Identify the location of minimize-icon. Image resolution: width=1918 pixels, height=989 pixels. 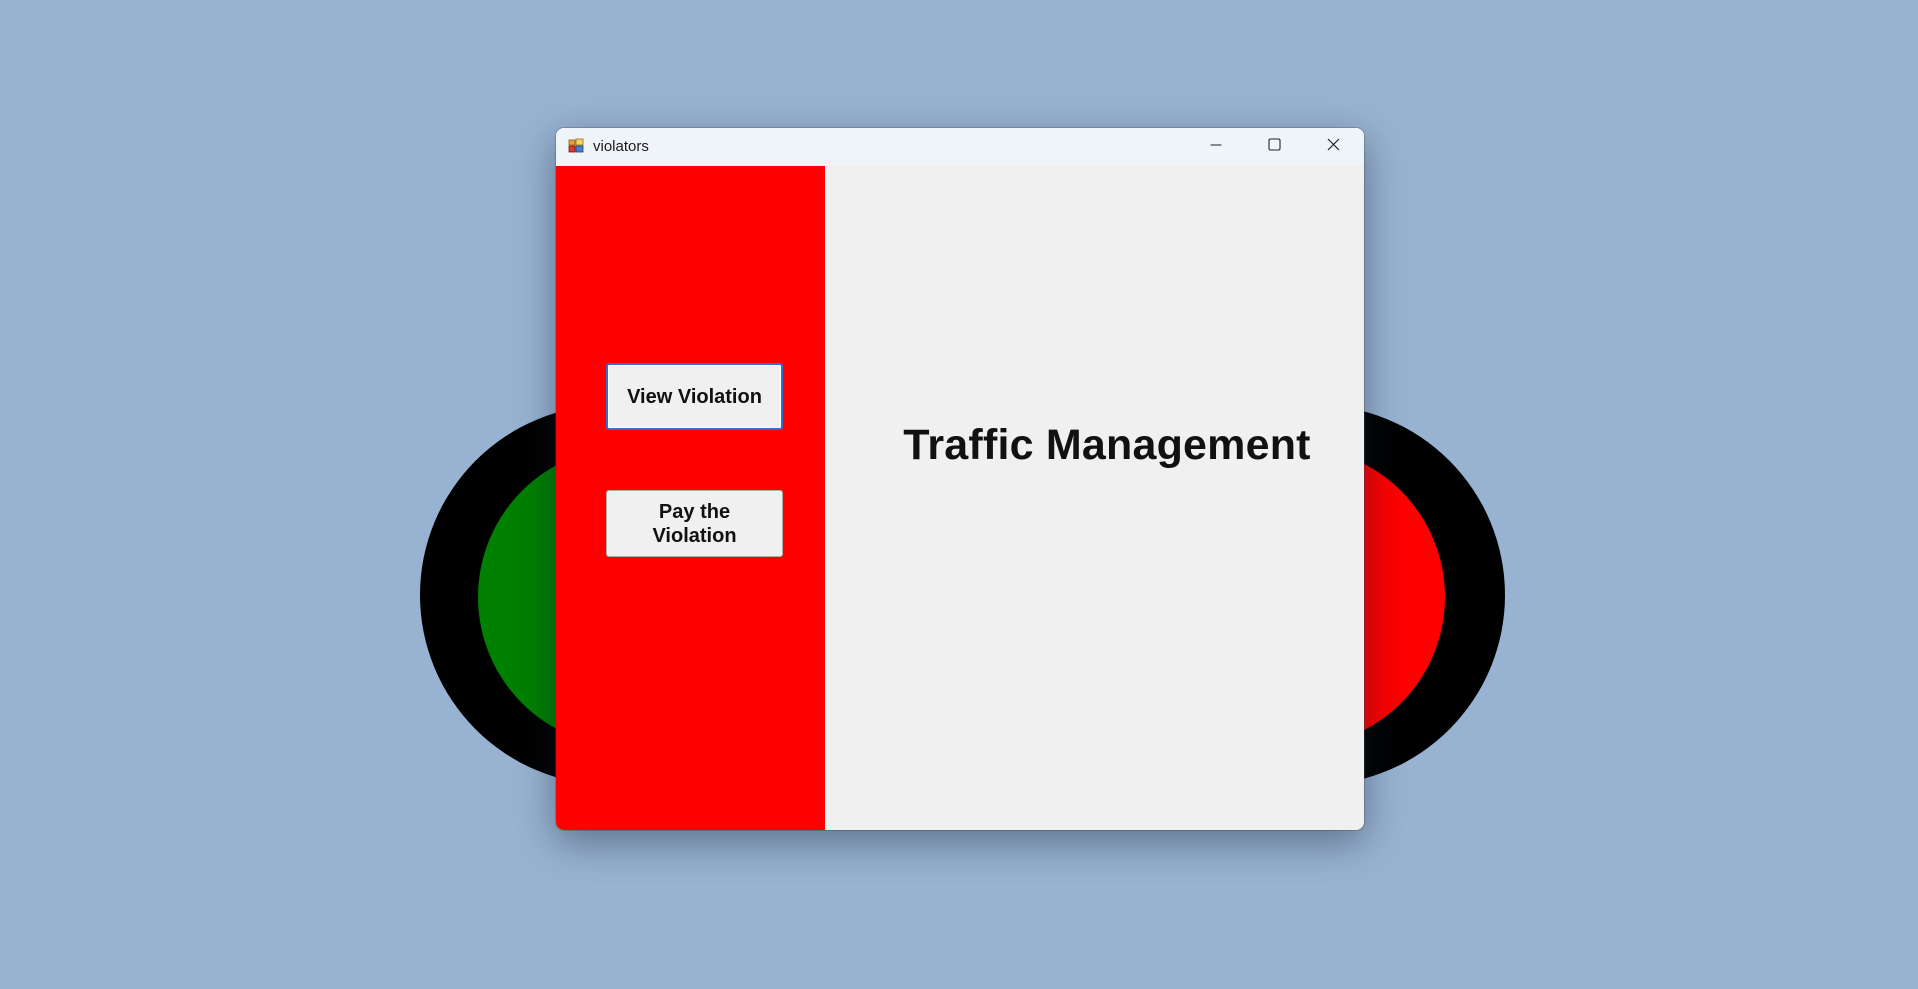
(1216, 147).